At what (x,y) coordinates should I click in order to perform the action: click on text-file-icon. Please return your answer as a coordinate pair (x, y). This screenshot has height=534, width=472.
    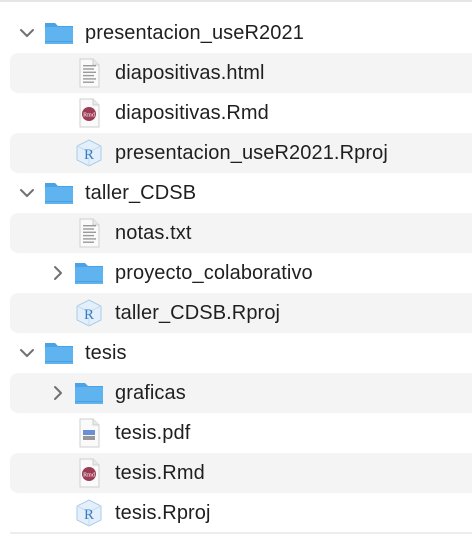
    Looking at the image, I should click on (89, 233).